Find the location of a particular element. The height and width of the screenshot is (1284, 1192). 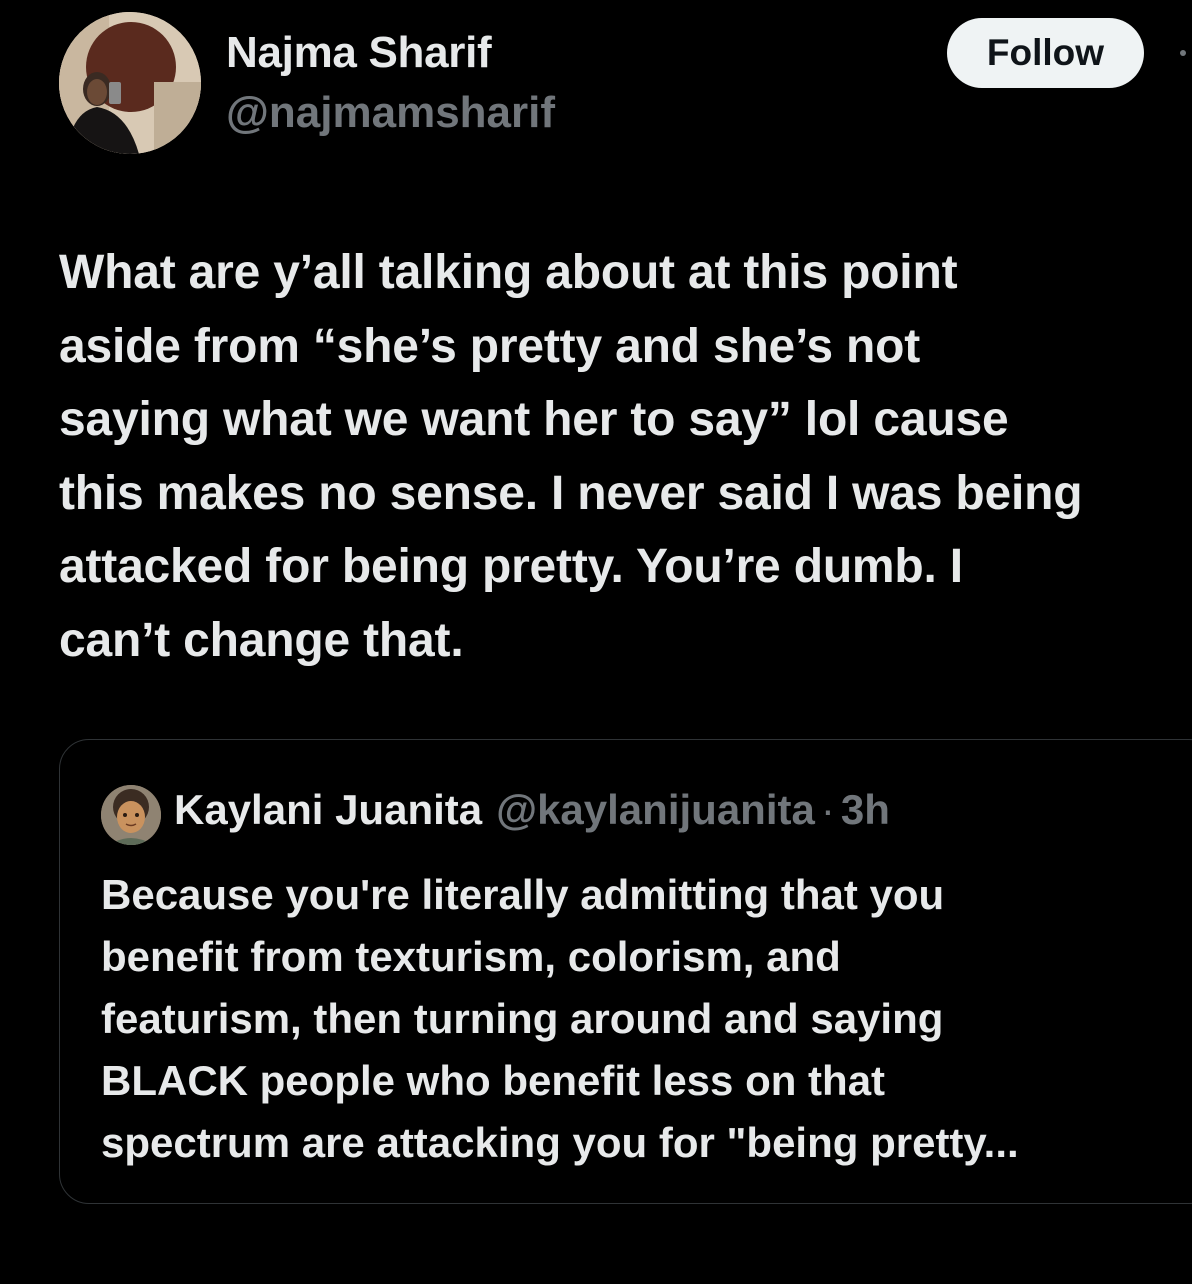

author-avatar is located at coordinates (130, 83).